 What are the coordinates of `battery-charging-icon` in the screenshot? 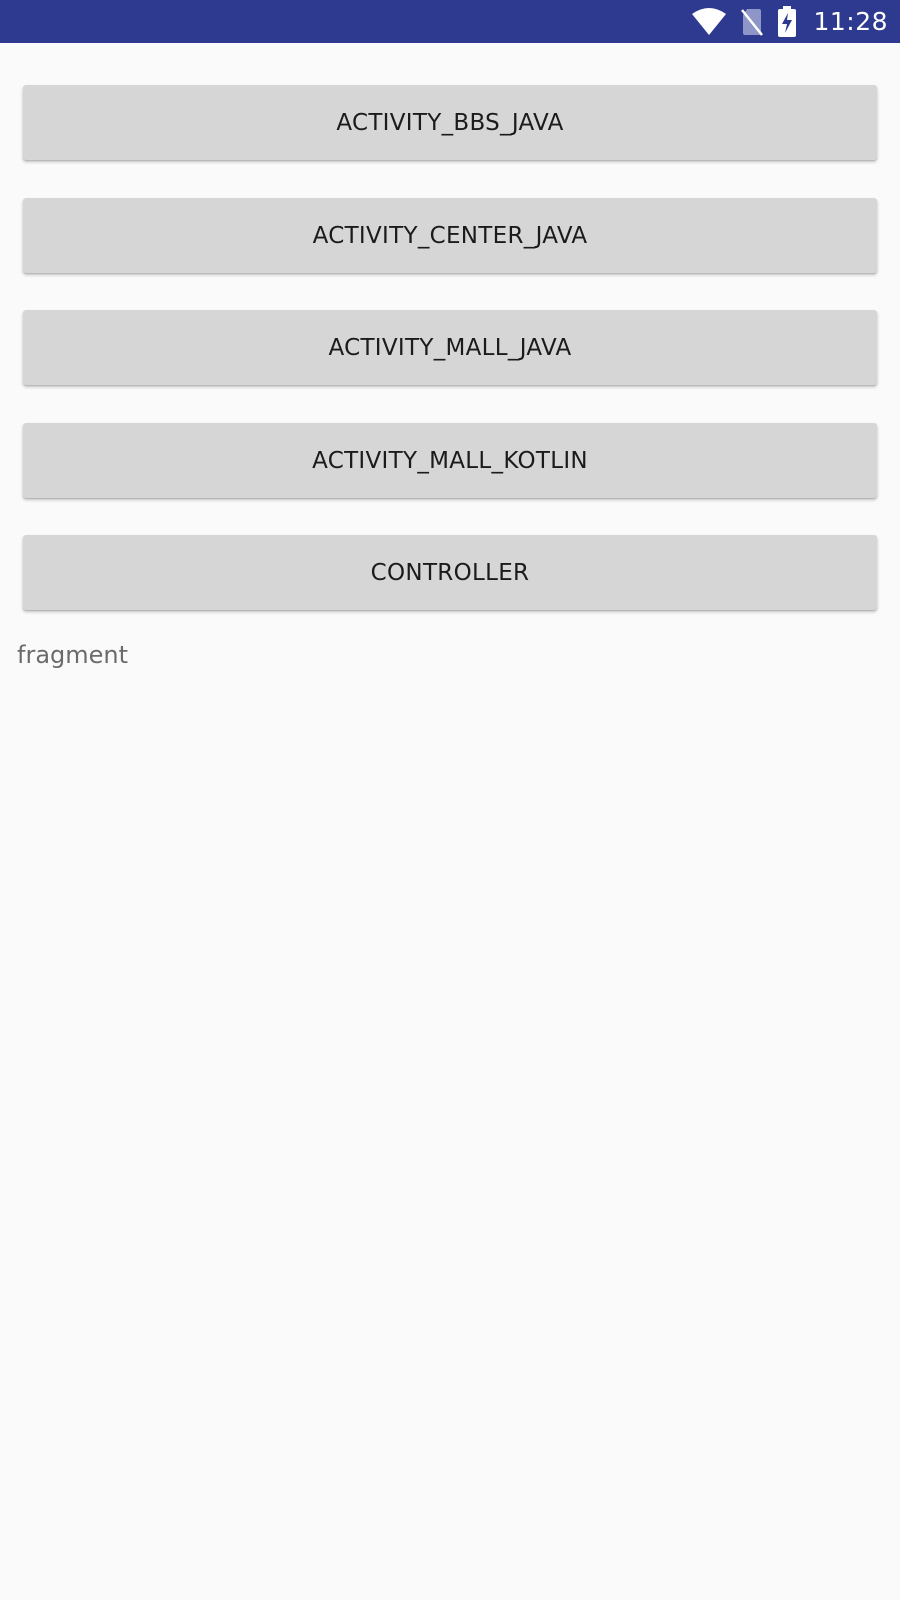 It's located at (787, 21).